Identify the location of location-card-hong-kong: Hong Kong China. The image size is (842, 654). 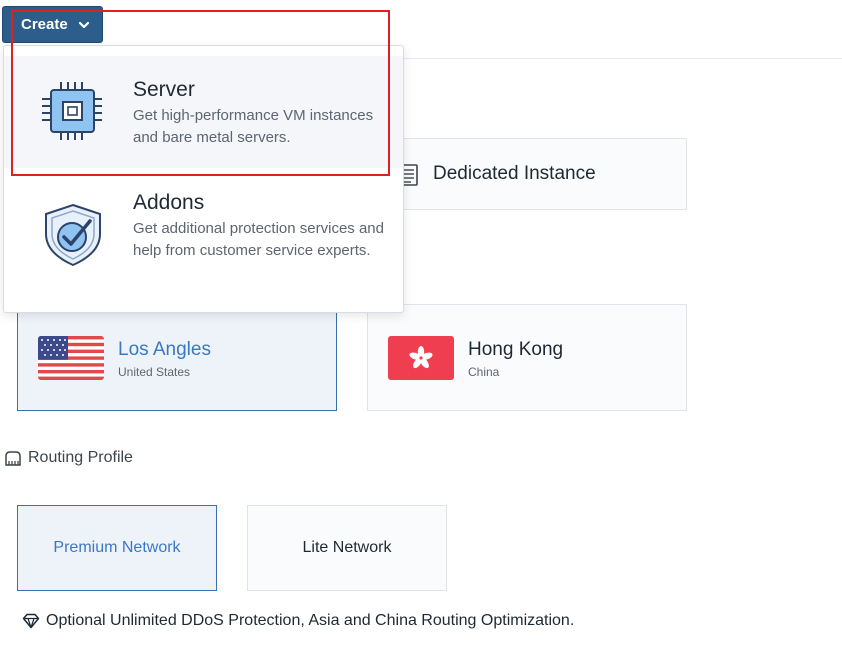
(527, 357).